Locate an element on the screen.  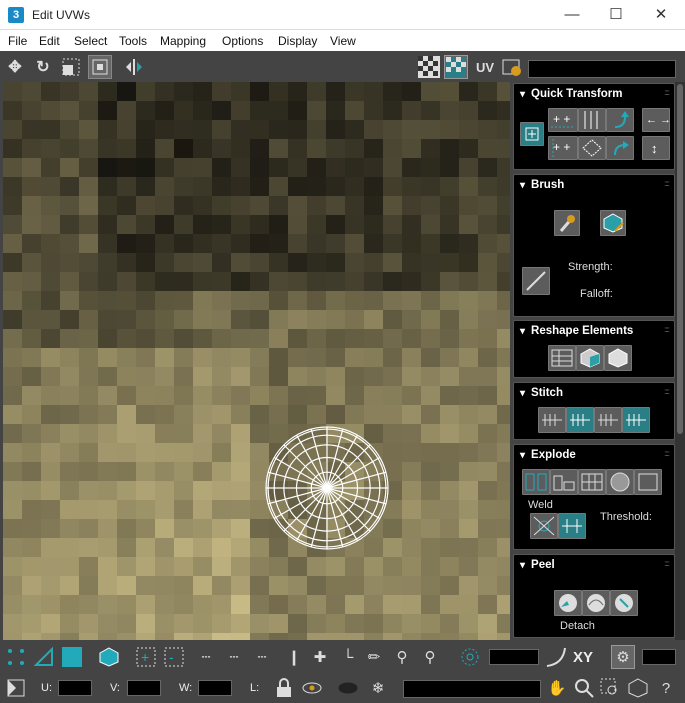
brush-shrink-icon: ⚲ is located at coordinates (430, 657).